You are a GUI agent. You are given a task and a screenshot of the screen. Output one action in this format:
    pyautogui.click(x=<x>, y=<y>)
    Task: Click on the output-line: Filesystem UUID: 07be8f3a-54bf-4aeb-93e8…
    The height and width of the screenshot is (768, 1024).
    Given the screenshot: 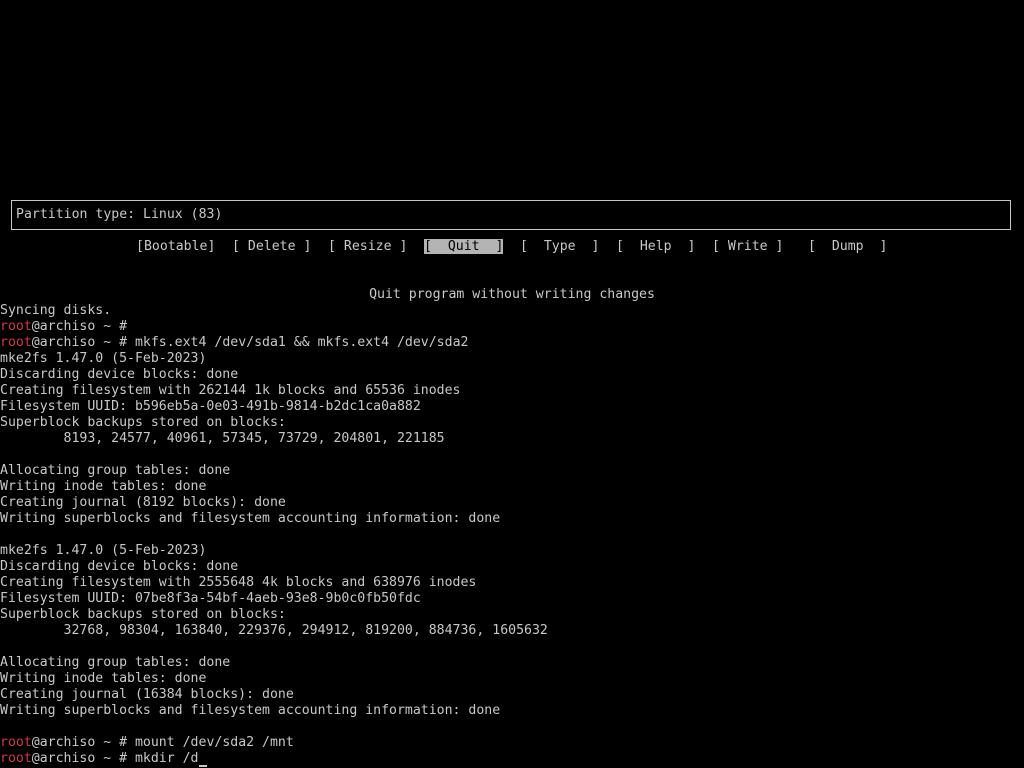 What is the action you would take?
    pyautogui.click(x=210, y=598)
    